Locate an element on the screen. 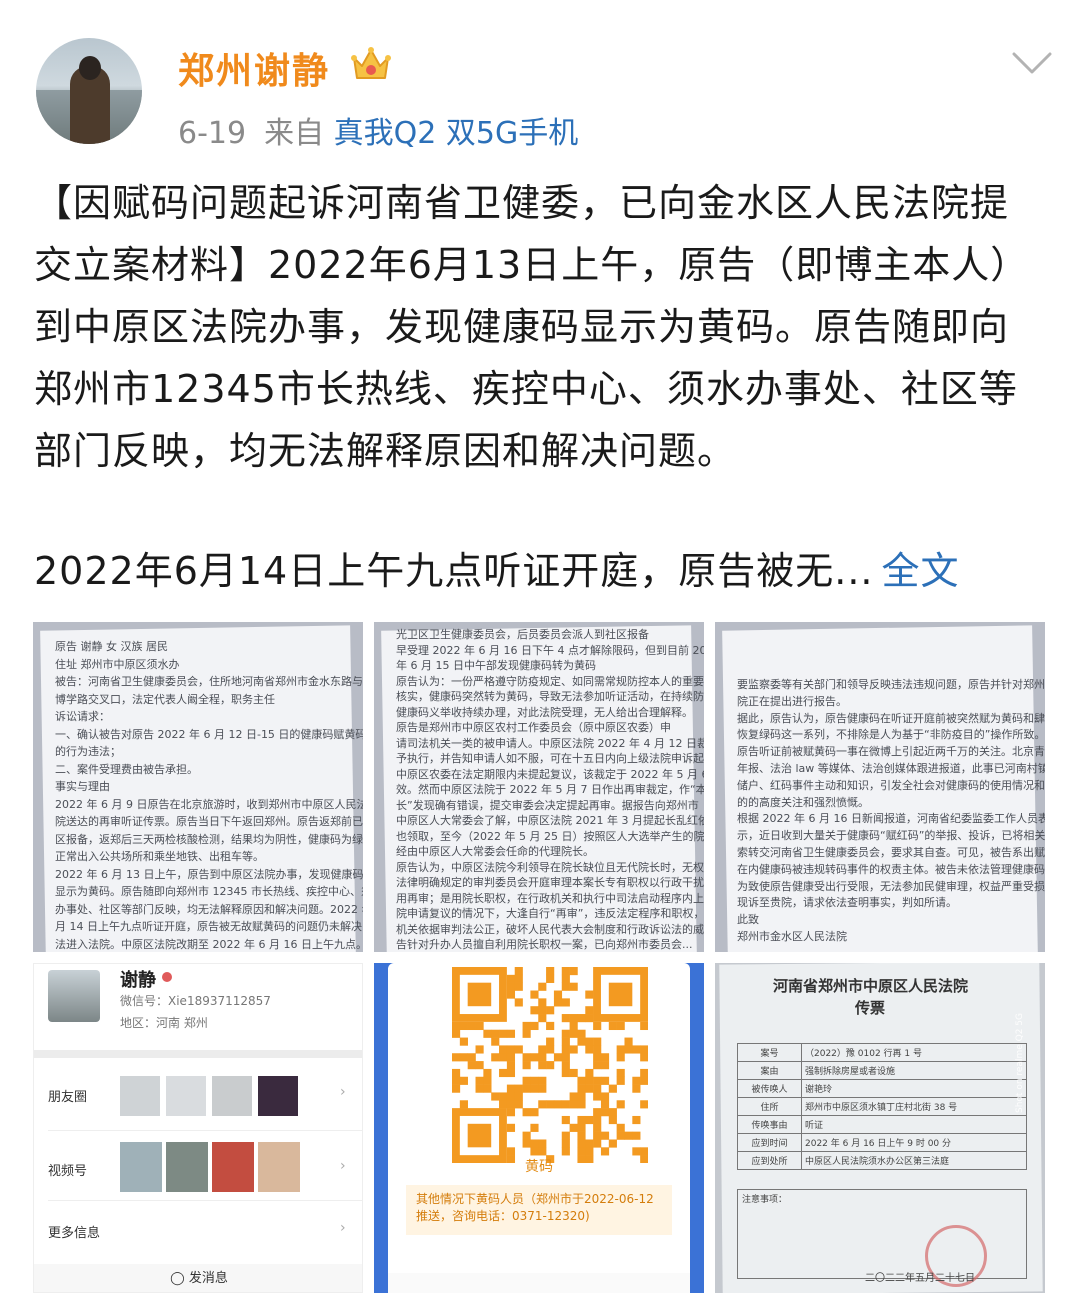 The height and width of the screenshot is (1300, 1080). moments-label: 朋友圈 is located at coordinates (68, 1097).